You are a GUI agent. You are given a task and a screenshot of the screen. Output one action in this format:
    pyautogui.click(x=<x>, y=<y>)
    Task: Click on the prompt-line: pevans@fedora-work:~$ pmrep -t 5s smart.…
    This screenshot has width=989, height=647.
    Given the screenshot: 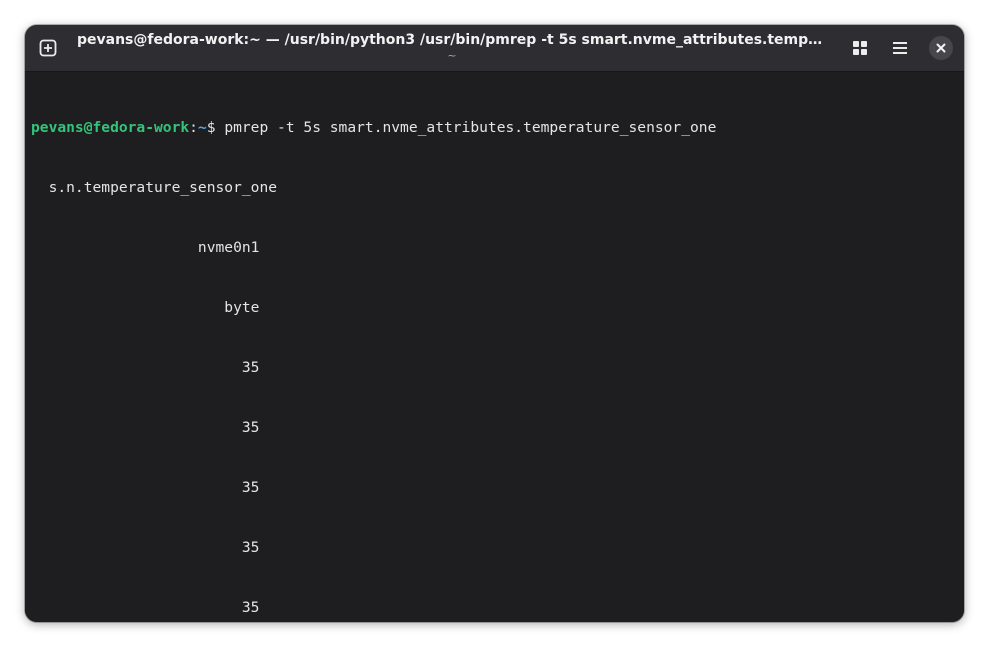 What is the action you would take?
    pyautogui.click(x=373, y=128)
    